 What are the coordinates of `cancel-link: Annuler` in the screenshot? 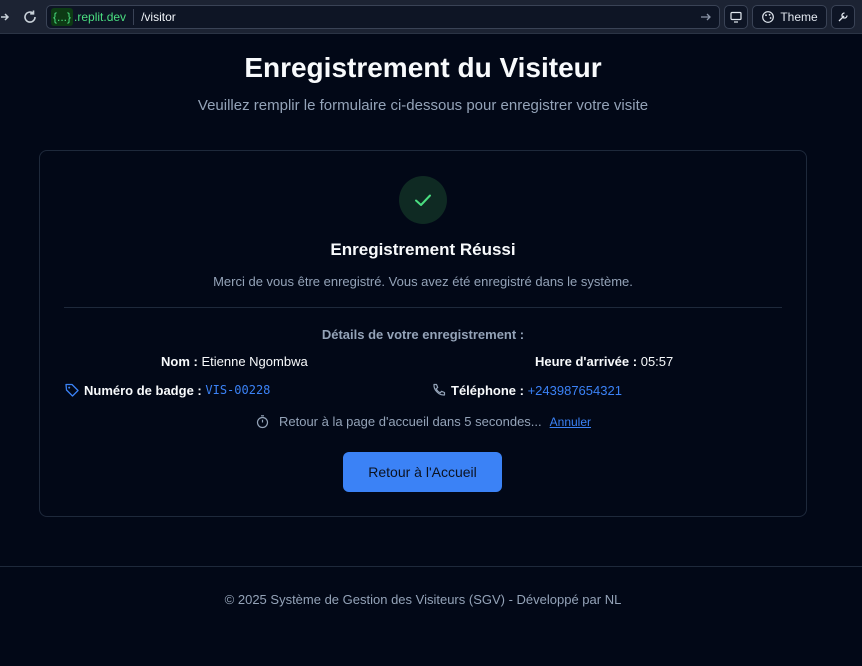 It's located at (570, 422).